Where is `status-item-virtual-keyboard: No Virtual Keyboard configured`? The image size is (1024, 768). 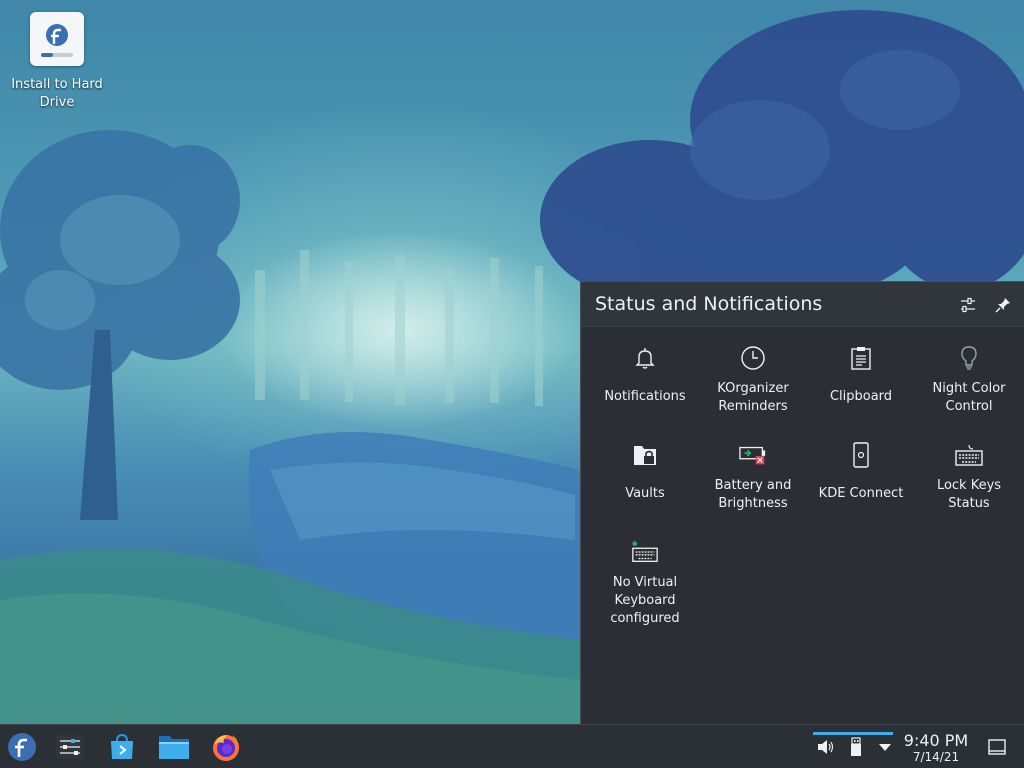 status-item-virtual-keyboard: No Virtual Keyboard configured is located at coordinates (645, 582).